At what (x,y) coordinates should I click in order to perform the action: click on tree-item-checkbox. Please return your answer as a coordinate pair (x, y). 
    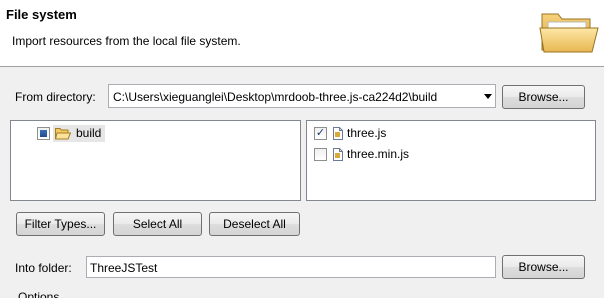
    Looking at the image, I should click on (43, 133).